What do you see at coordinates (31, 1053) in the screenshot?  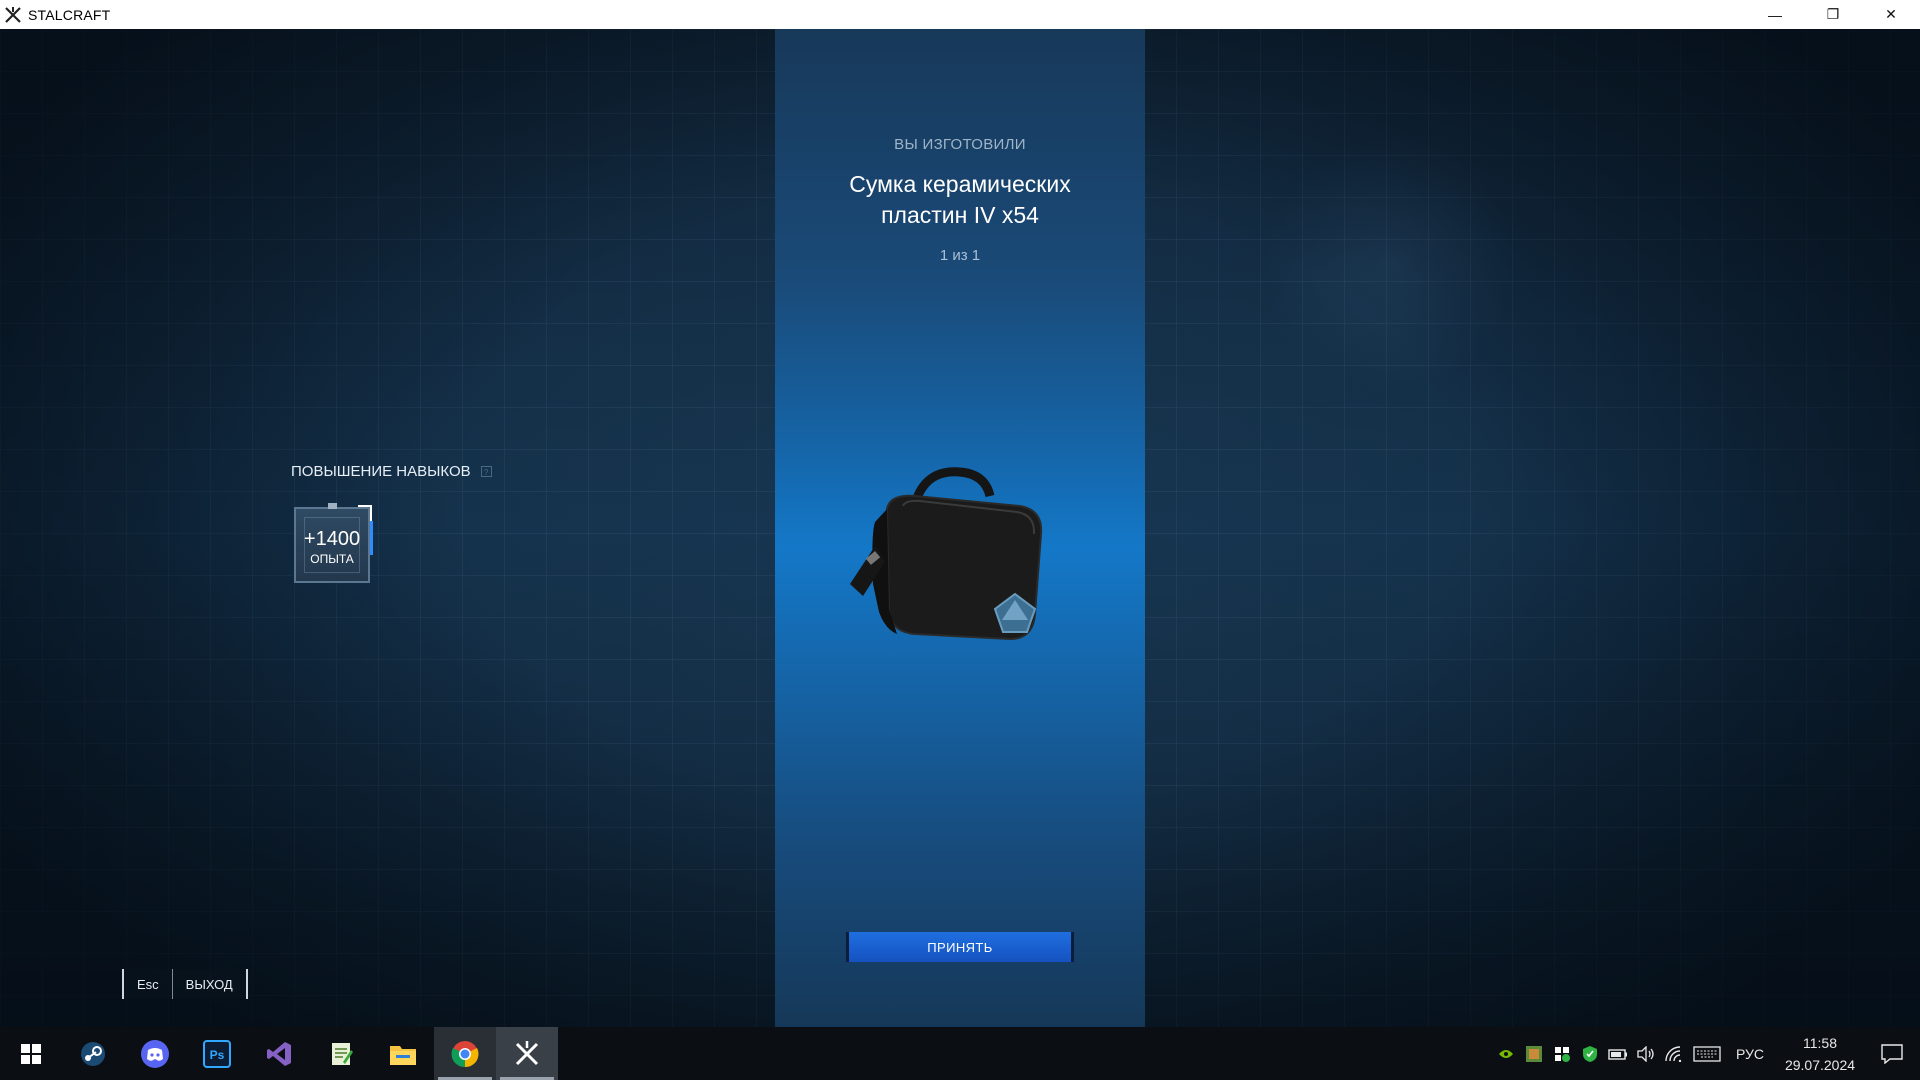 I see `windows-start-icon` at bounding box center [31, 1053].